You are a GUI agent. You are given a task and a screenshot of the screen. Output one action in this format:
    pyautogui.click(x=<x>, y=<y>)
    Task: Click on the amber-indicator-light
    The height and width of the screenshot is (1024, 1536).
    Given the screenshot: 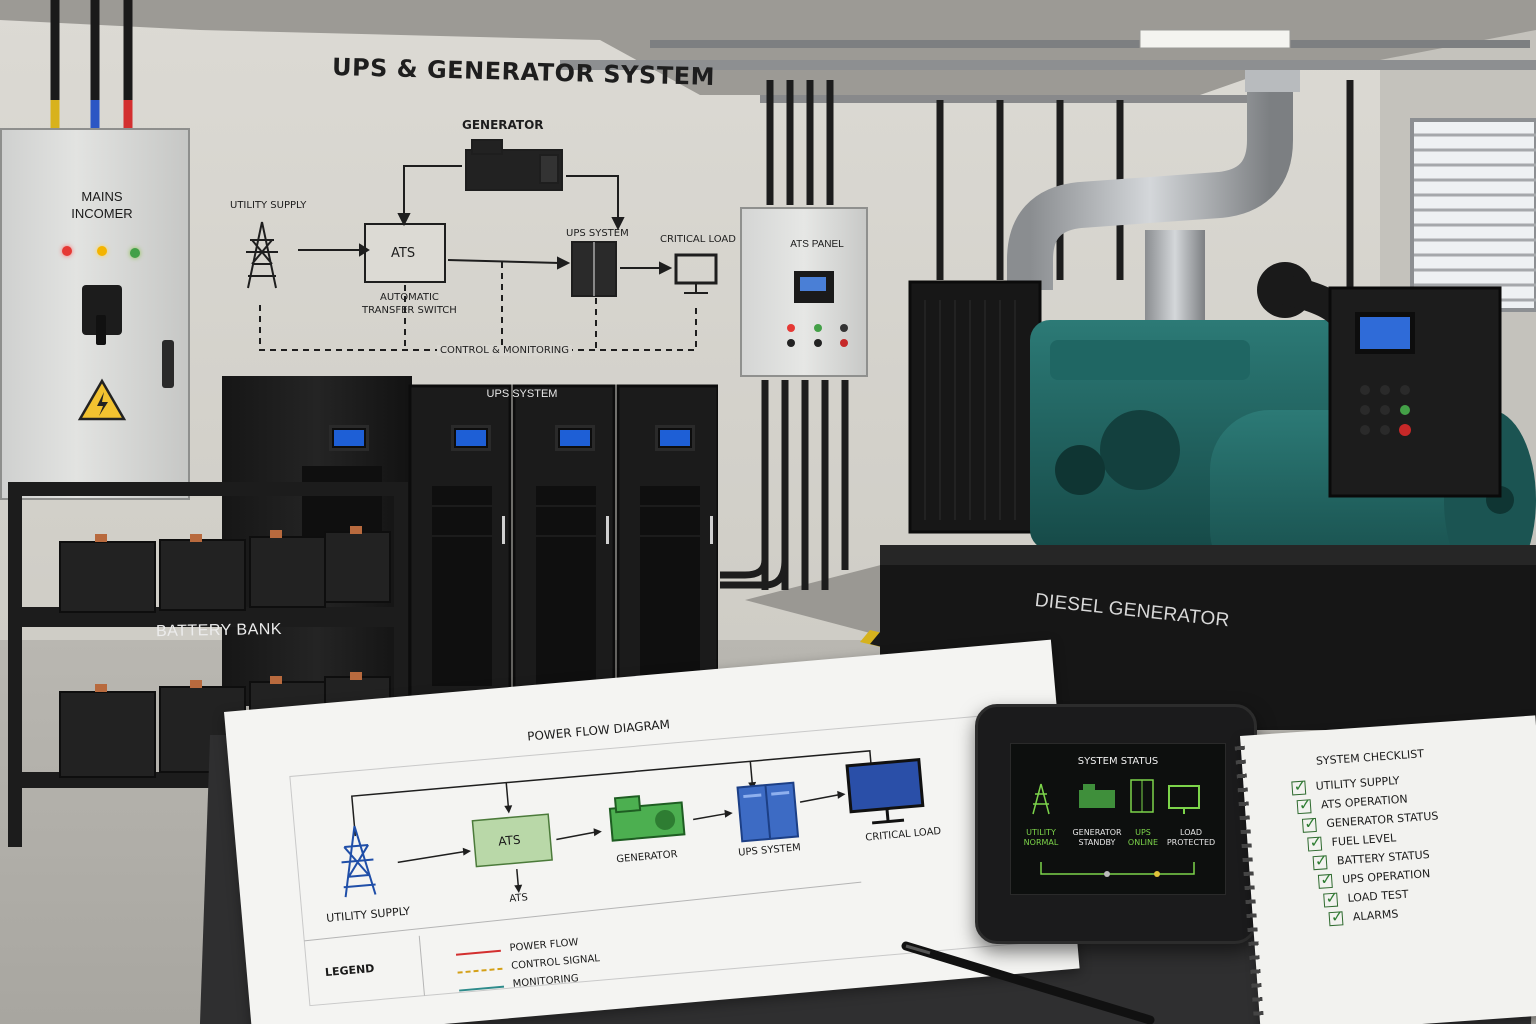 What is the action you would take?
    pyautogui.click(x=102, y=251)
    